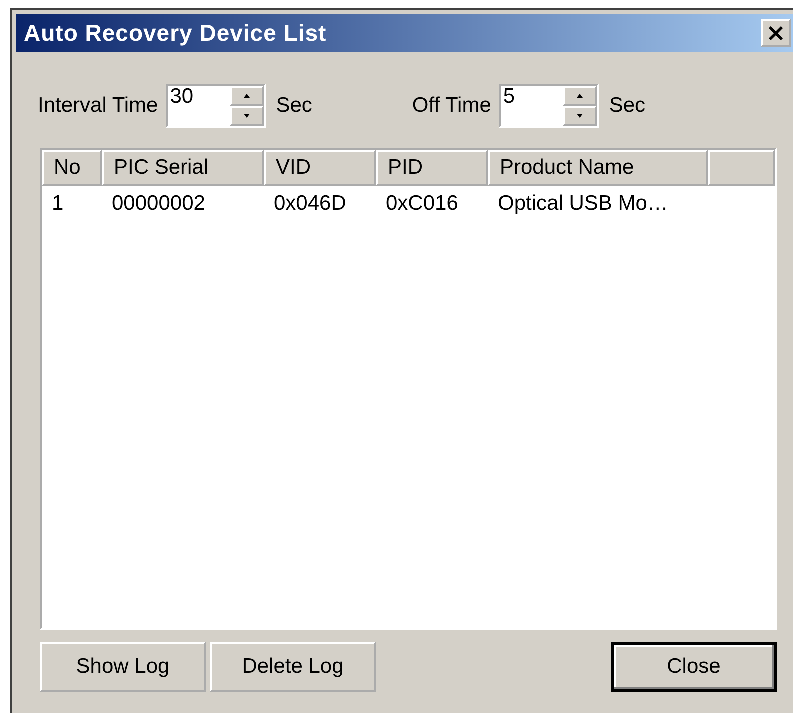  What do you see at coordinates (598, 168) in the screenshot?
I see `column-header: Product Name` at bounding box center [598, 168].